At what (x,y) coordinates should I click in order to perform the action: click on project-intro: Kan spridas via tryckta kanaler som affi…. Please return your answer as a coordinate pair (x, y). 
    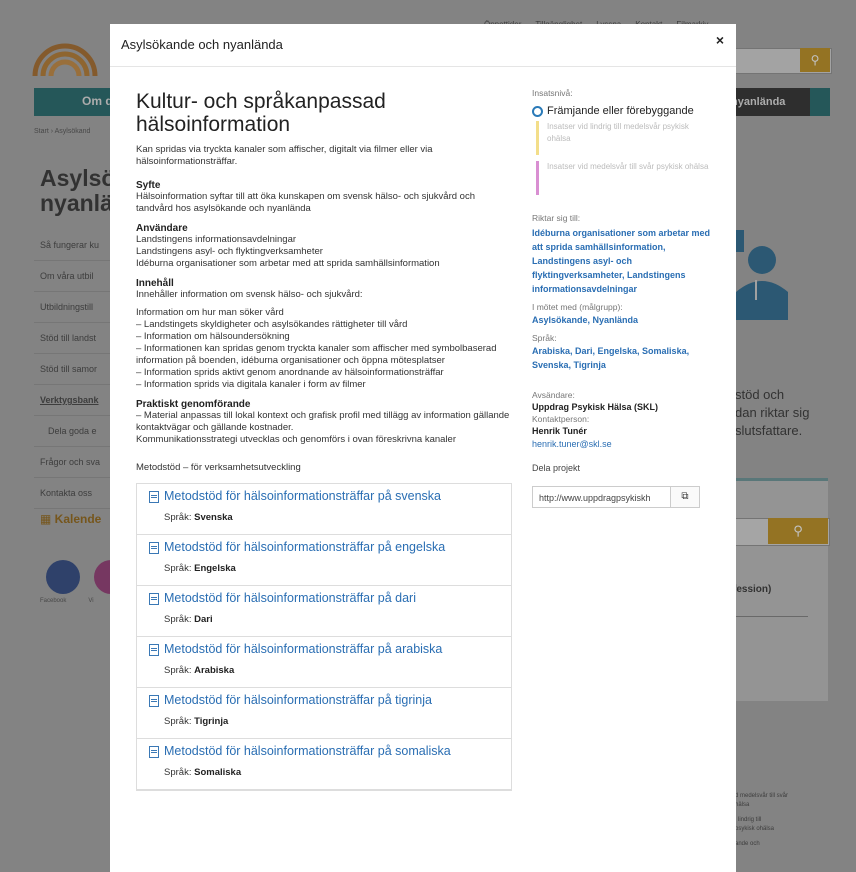
    Looking at the image, I should click on (284, 155).